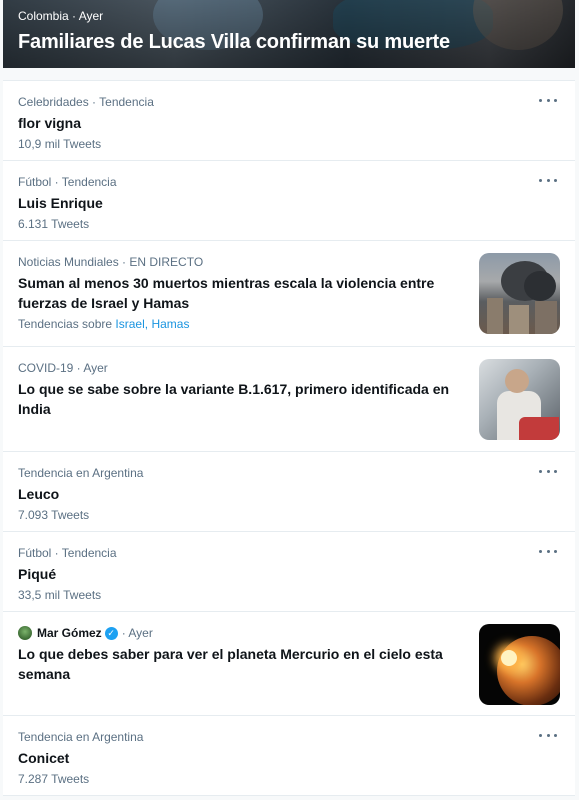  I want to click on hero-meta: Colombia · Ayer, so click(61, 16).